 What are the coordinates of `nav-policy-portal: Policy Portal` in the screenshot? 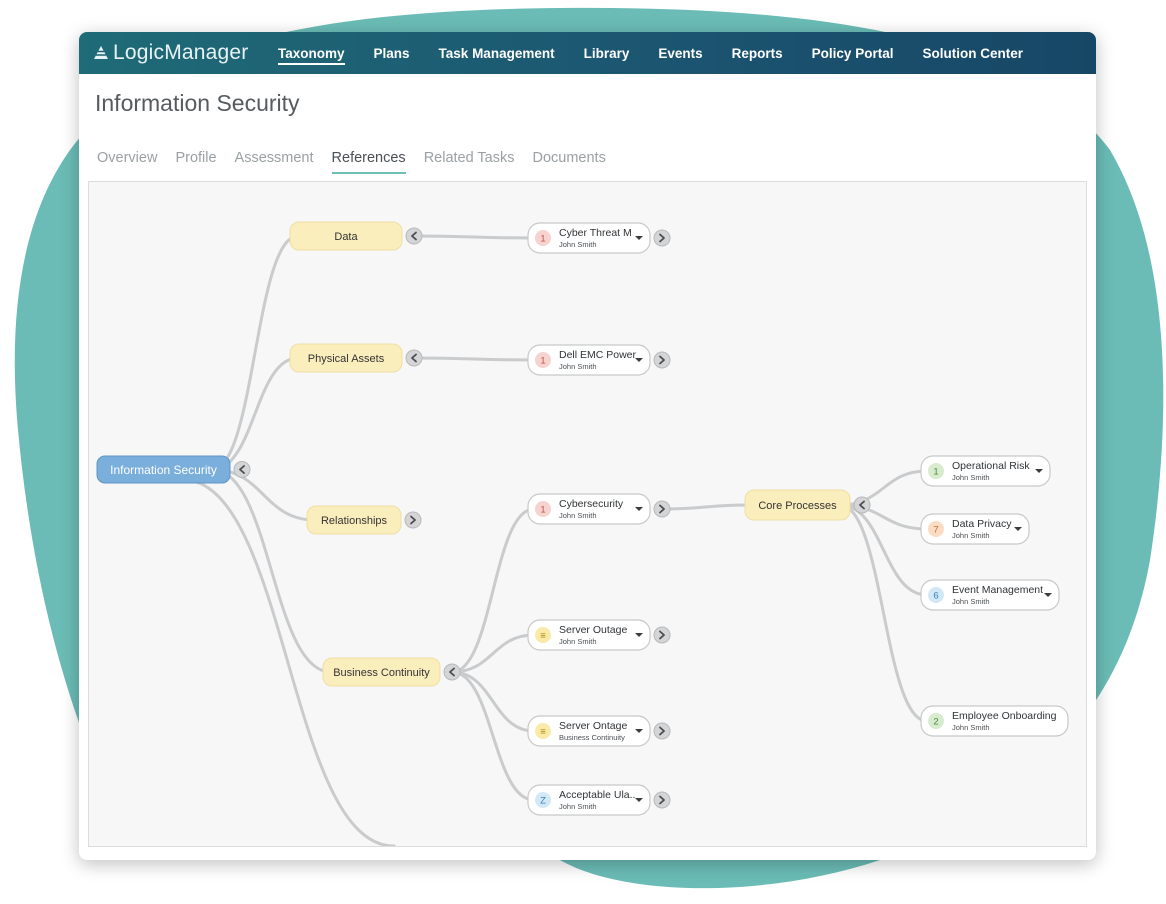 It's located at (853, 53).